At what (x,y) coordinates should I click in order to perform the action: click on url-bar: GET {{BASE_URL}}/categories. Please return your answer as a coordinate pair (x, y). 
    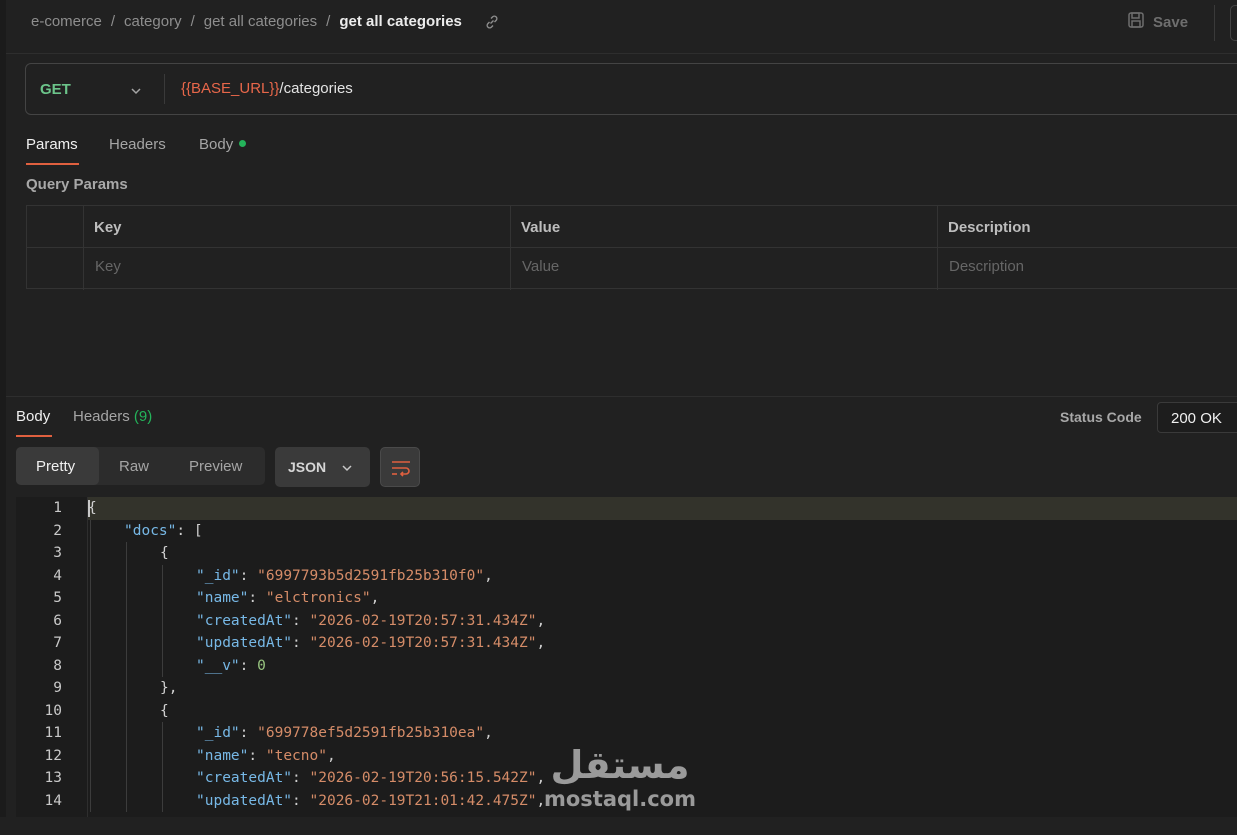
    Looking at the image, I should click on (631, 89).